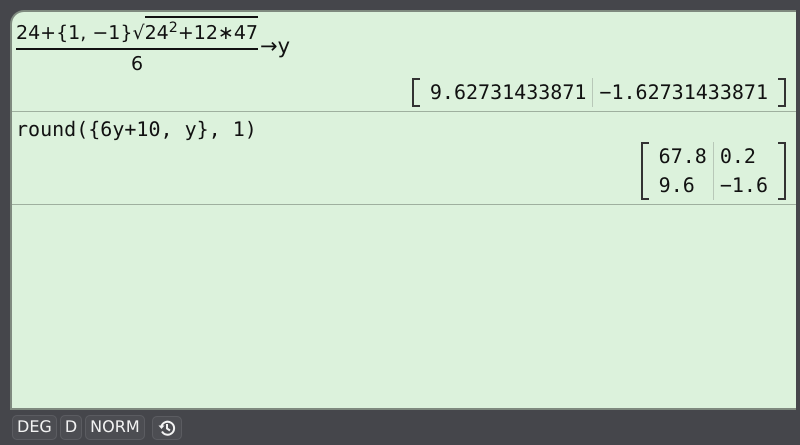 Image resolution: width=800 pixels, height=445 pixels. Describe the element at coordinates (115, 427) in the screenshot. I see `mode-button: NORM` at that location.